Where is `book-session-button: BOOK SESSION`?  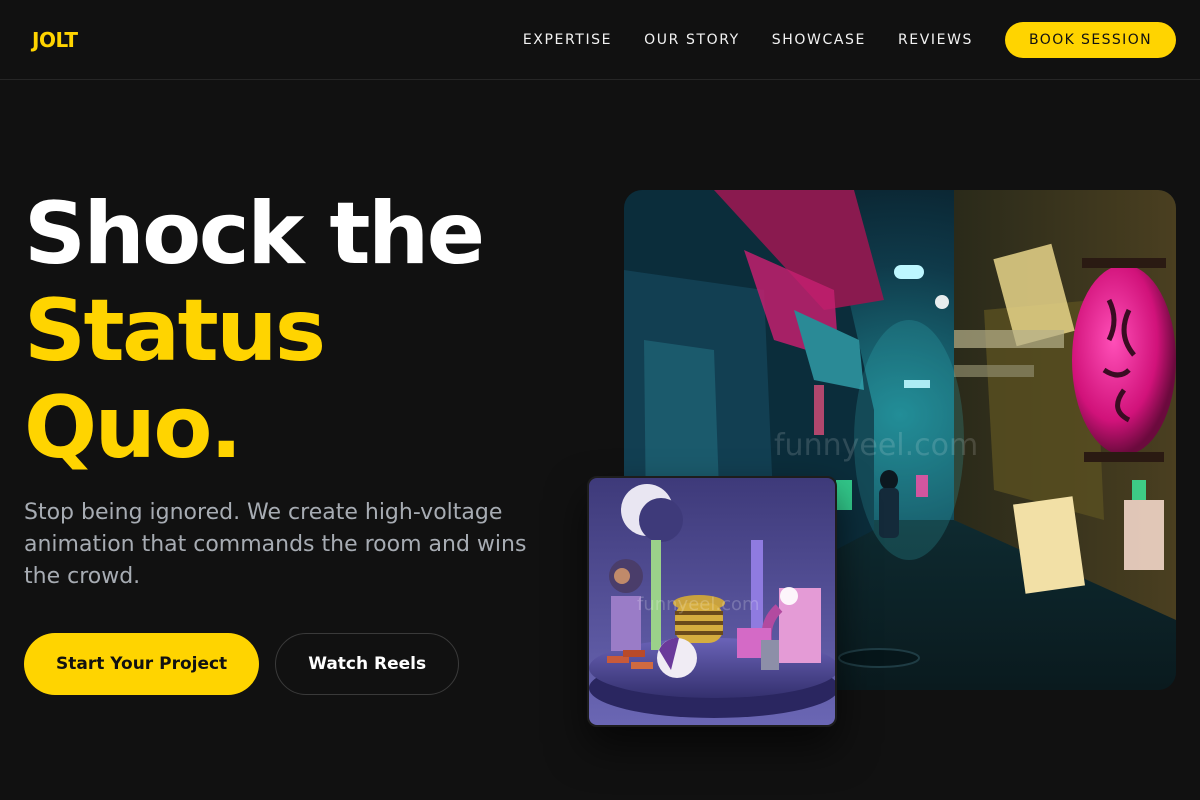 book-session-button: BOOK SESSION is located at coordinates (1090, 39).